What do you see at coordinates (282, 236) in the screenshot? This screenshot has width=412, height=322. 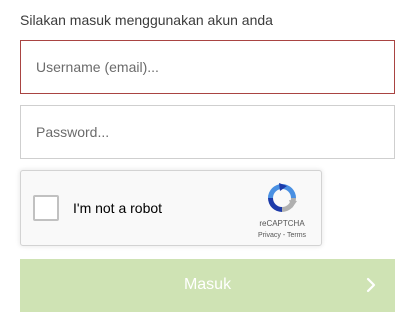 I see `recaptcha-links: Privacy - Terms` at bounding box center [282, 236].